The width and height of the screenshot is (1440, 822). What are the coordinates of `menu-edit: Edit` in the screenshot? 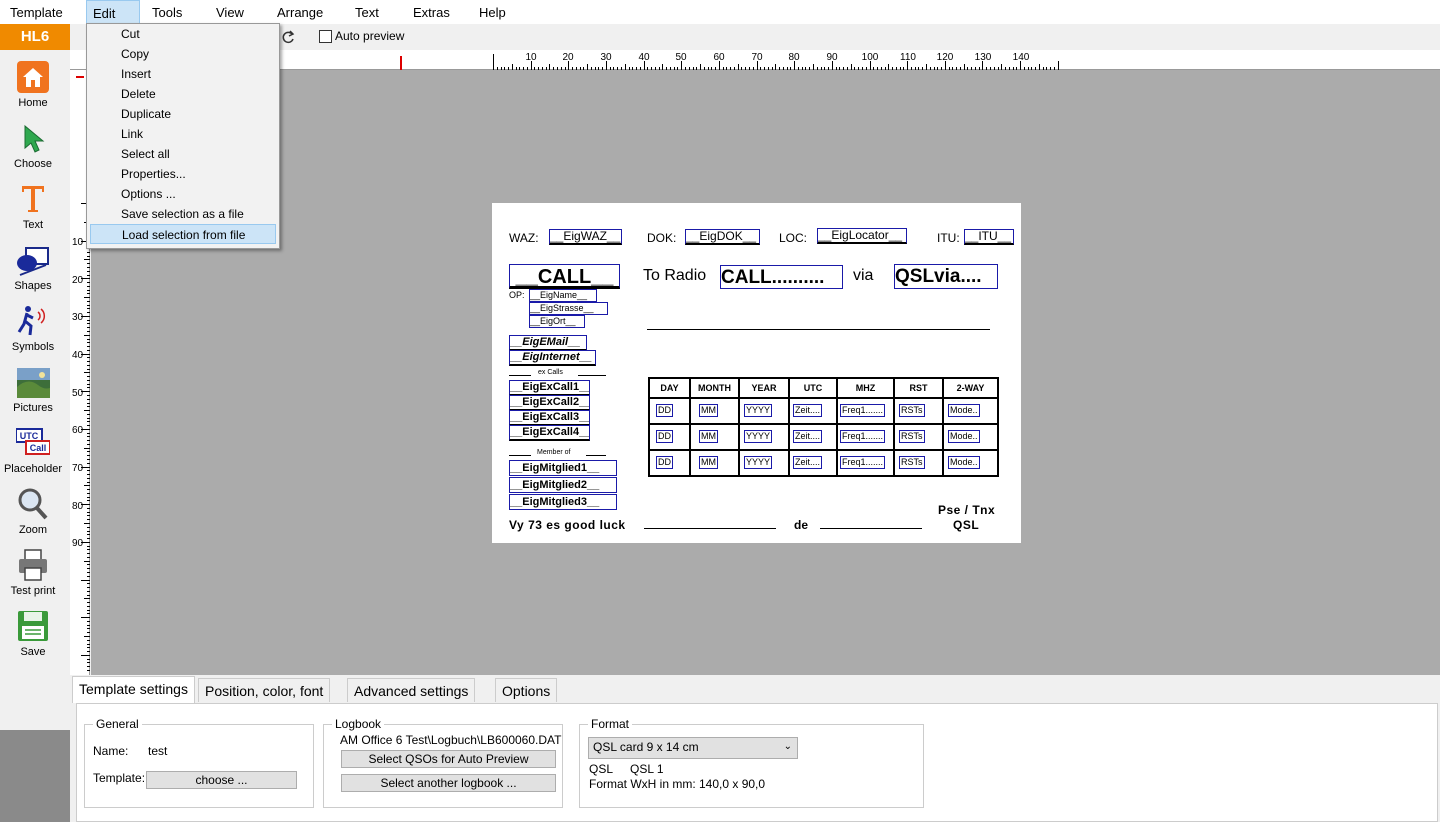 It's located at (113, 12).